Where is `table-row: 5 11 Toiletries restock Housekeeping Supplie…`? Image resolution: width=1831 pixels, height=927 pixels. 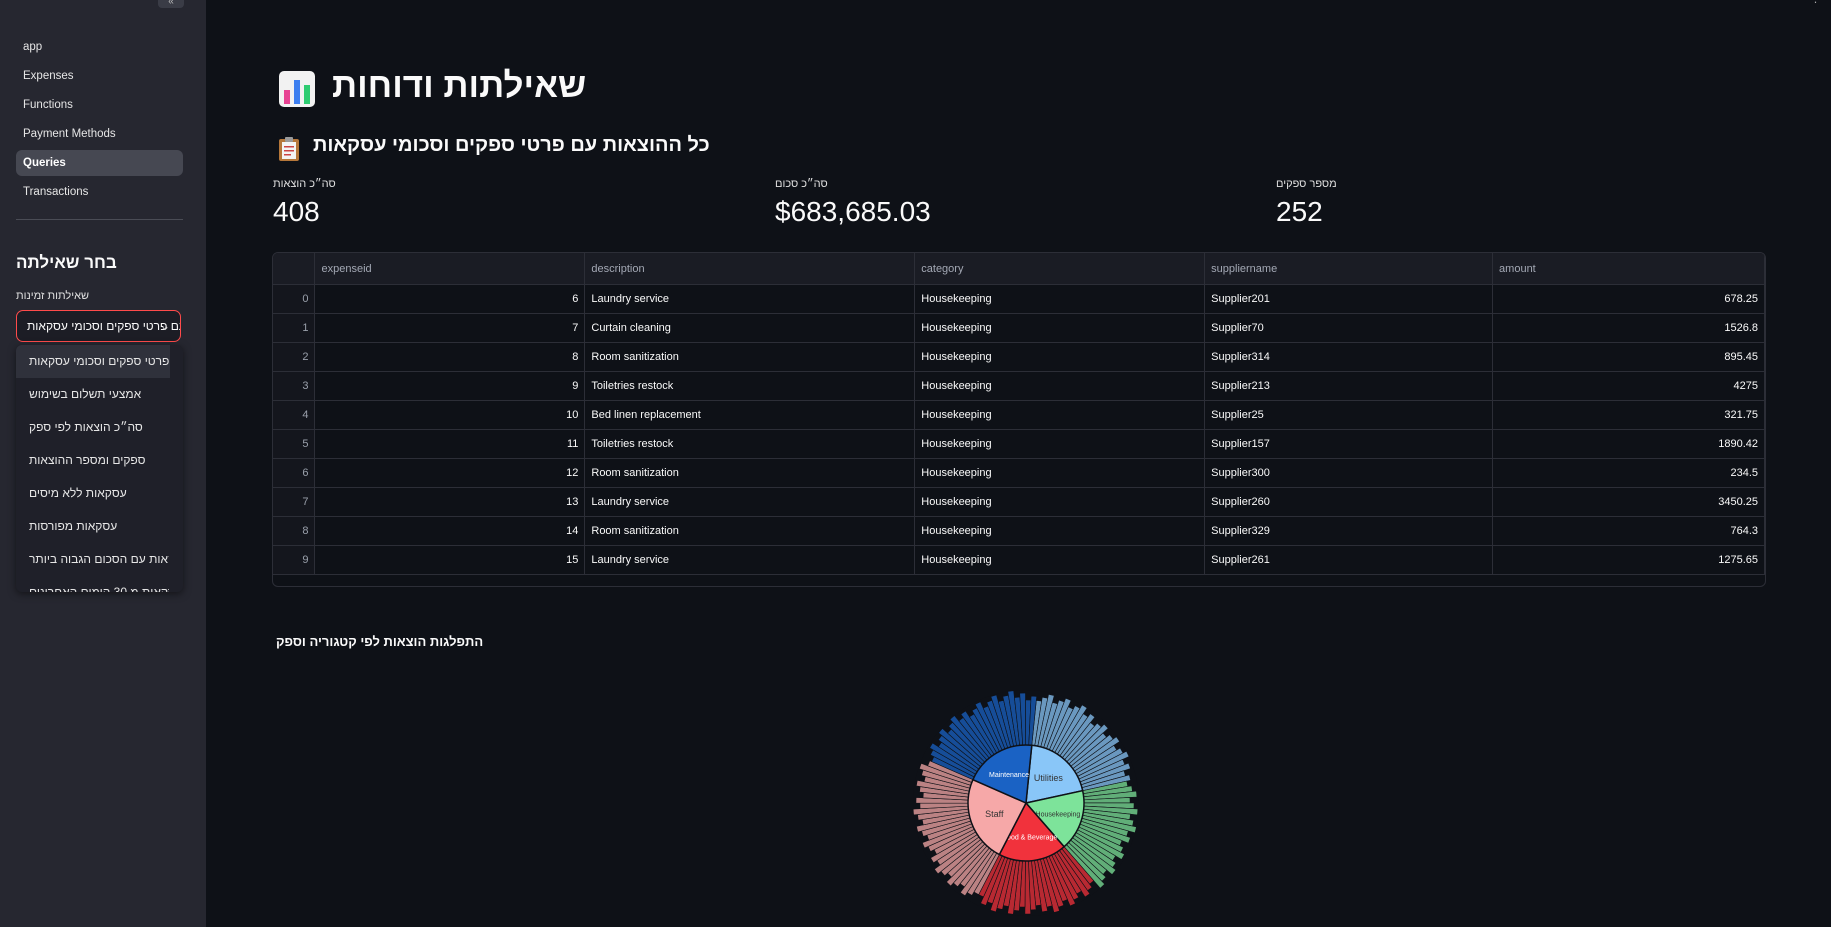
table-row: 5 11 Toiletries restock Housekeeping Supplie… is located at coordinates (1019, 444).